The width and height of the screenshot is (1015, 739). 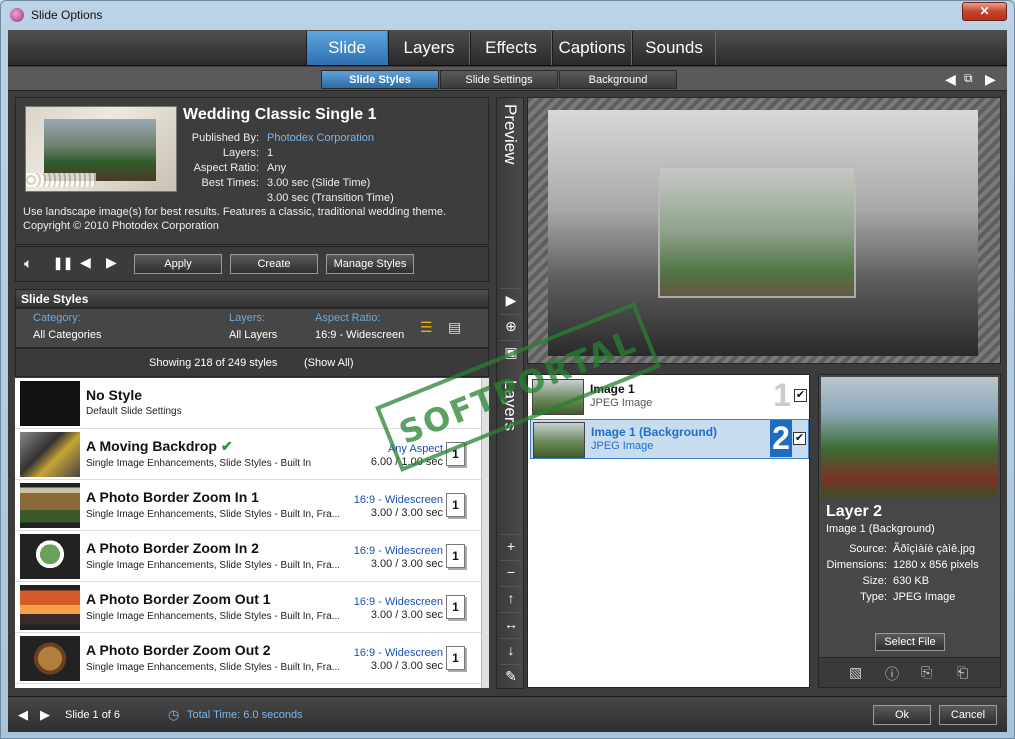 What do you see at coordinates (911, 581) in the screenshot?
I see `size-value: 630 KB` at bounding box center [911, 581].